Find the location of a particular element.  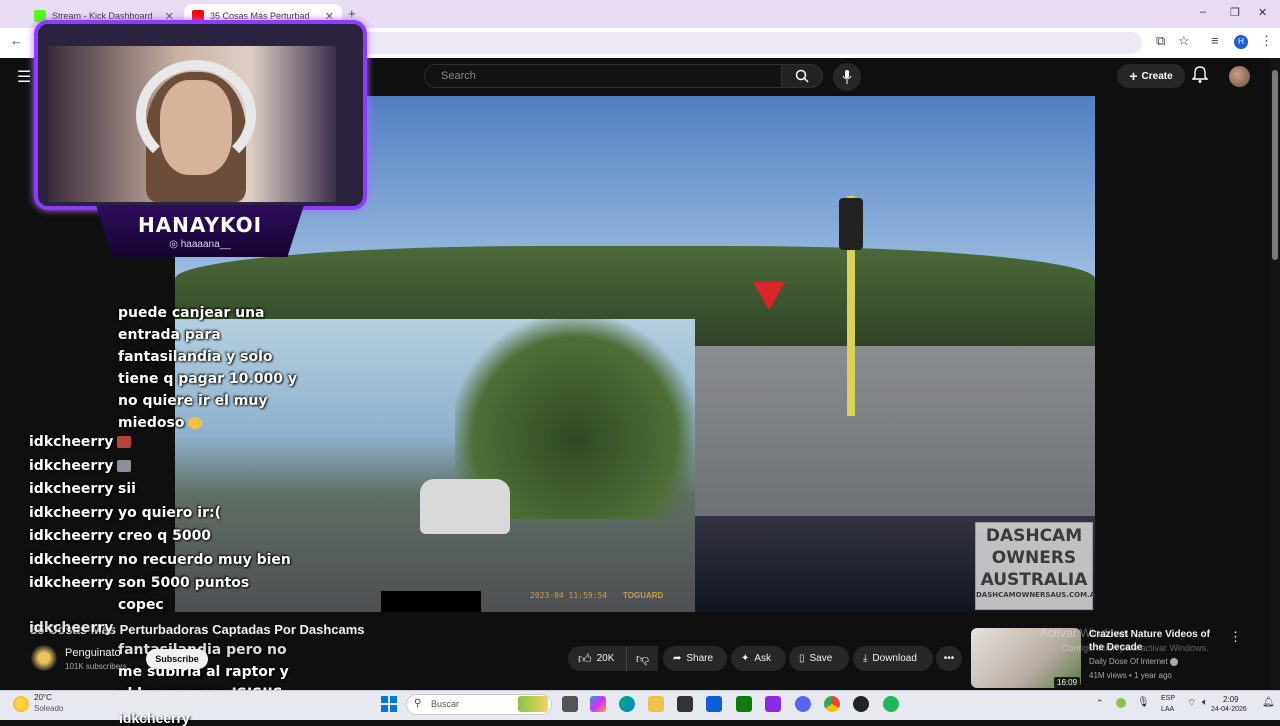

user-avatar is located at coordinates (1239, 76).